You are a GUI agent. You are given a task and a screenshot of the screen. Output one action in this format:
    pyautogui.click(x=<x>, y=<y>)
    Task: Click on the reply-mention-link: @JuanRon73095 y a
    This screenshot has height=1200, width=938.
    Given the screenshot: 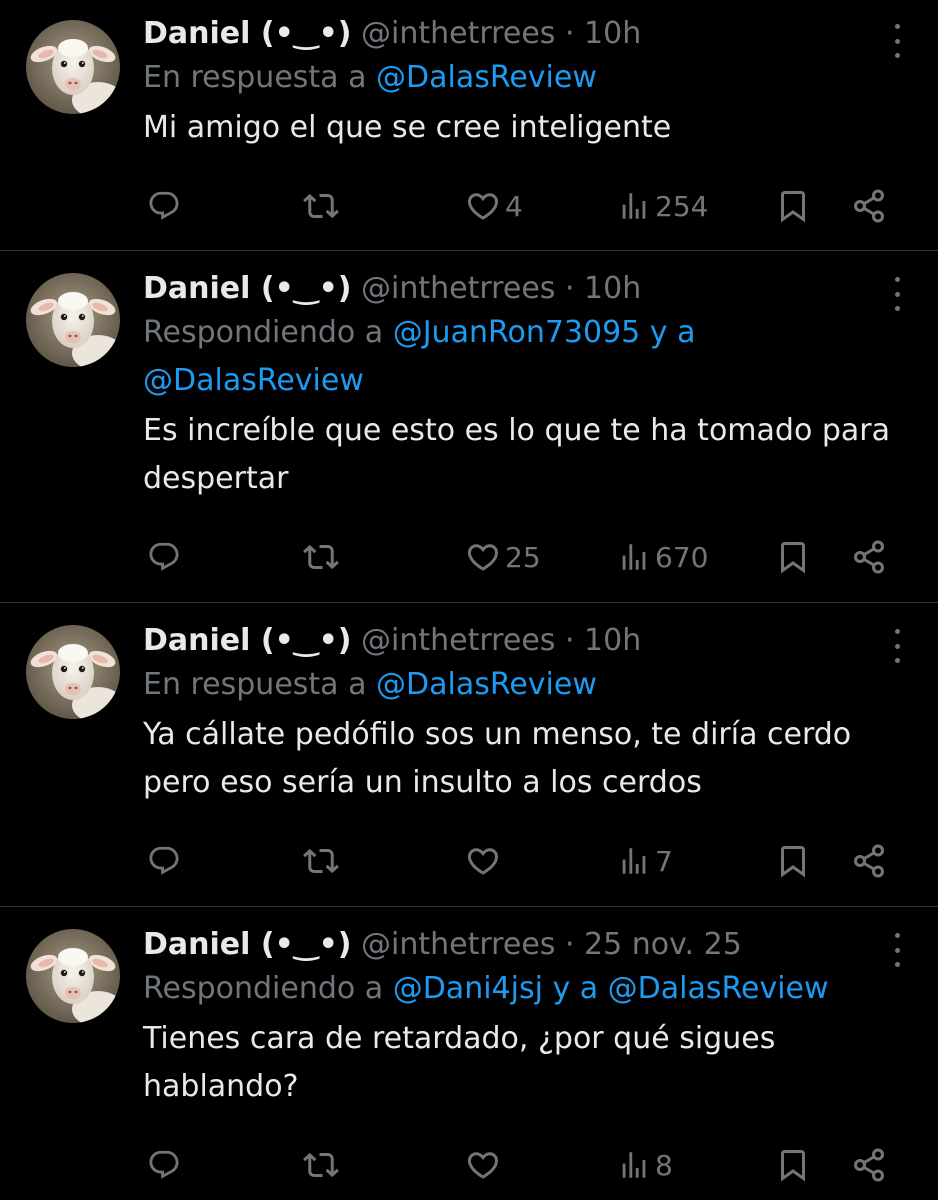 What is the action you would take?
    pyautogui.click(x=544, y=332)
    